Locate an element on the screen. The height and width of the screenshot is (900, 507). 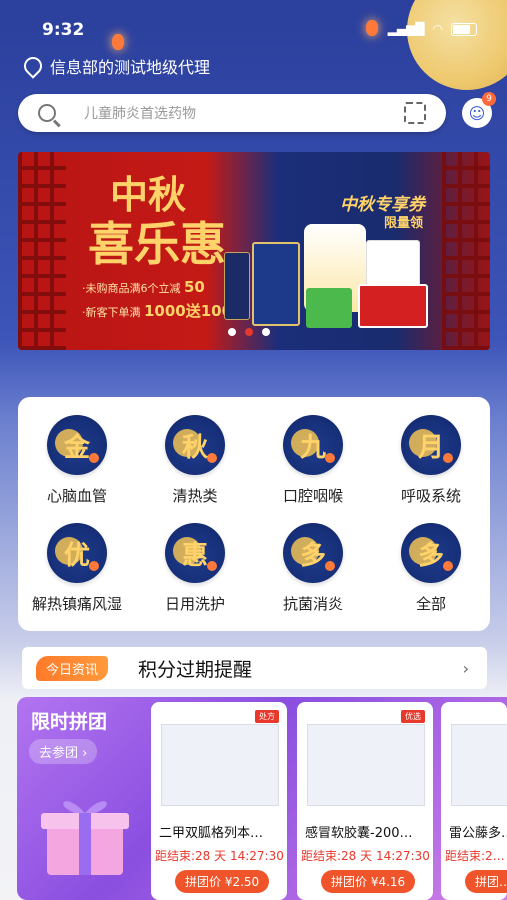
search-bar: 儿童肺炎首选药物 is located at coordinates (232, 113).